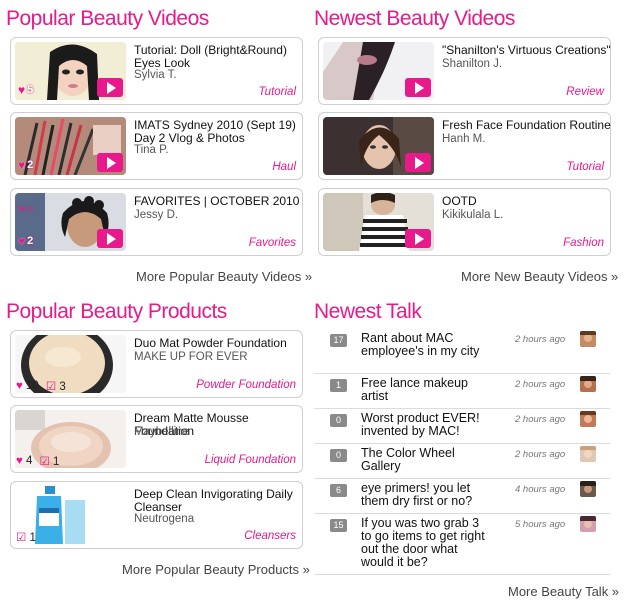 Image resolution: width=630 pixels, height=608 pixels. What do you see at coordinates (26, 90) in the screenshot?
I see `heart-count-badge: ♥ 5` at bounding box center [26, 90].